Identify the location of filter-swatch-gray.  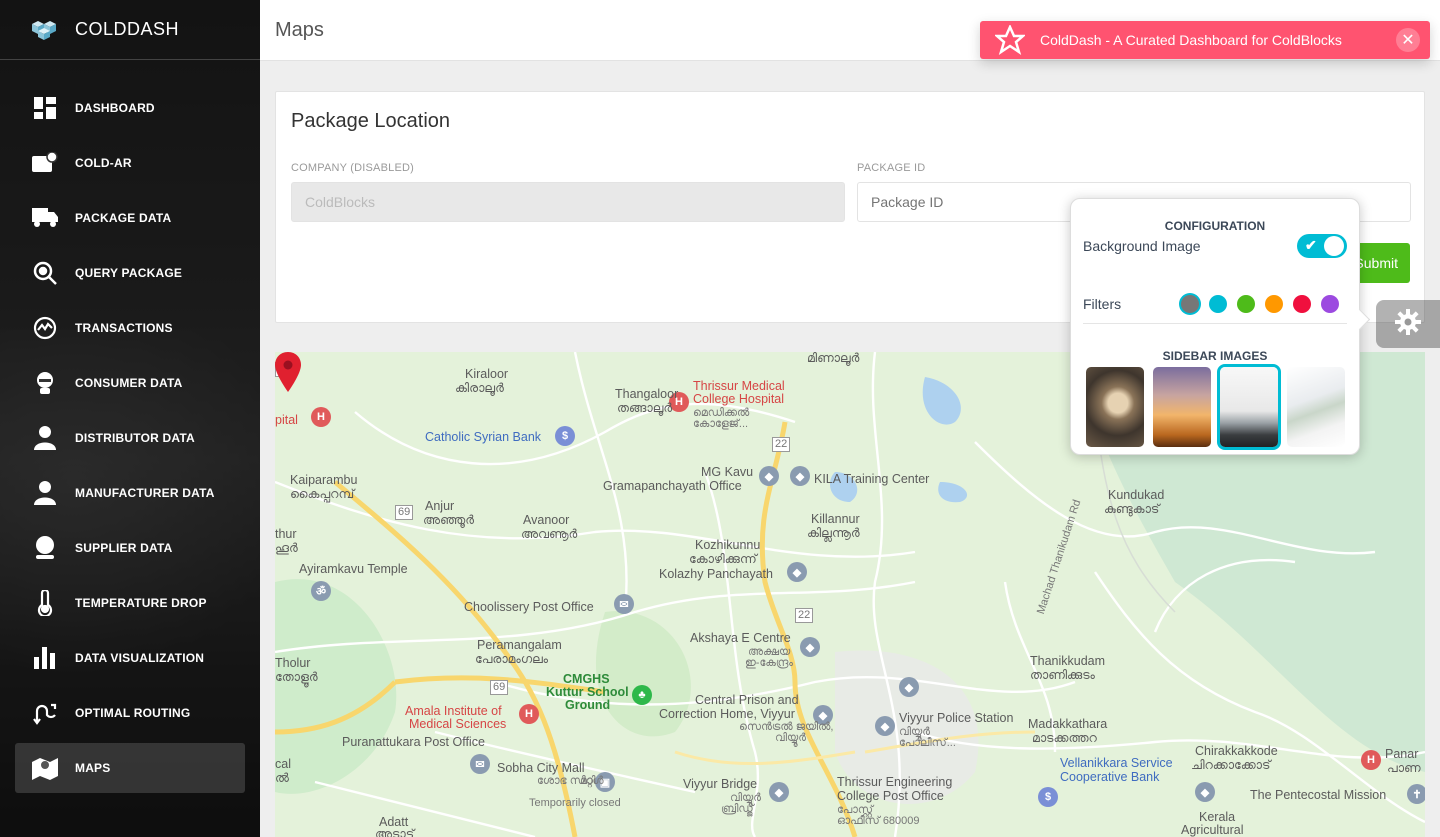
(1190, 304).